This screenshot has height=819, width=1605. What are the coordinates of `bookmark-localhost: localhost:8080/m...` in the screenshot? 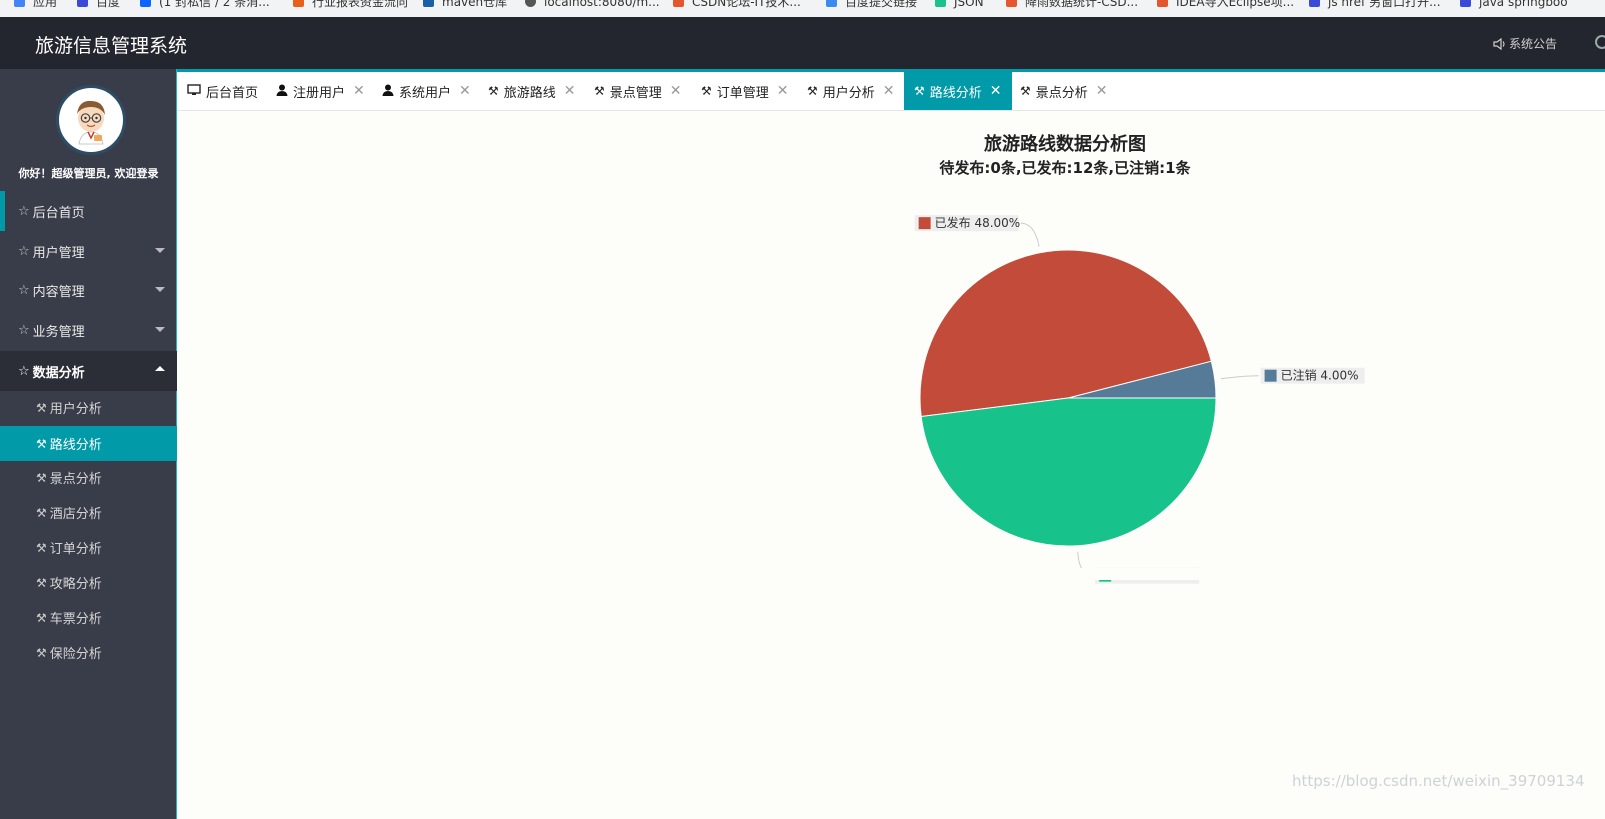 It's located at (592, 5).